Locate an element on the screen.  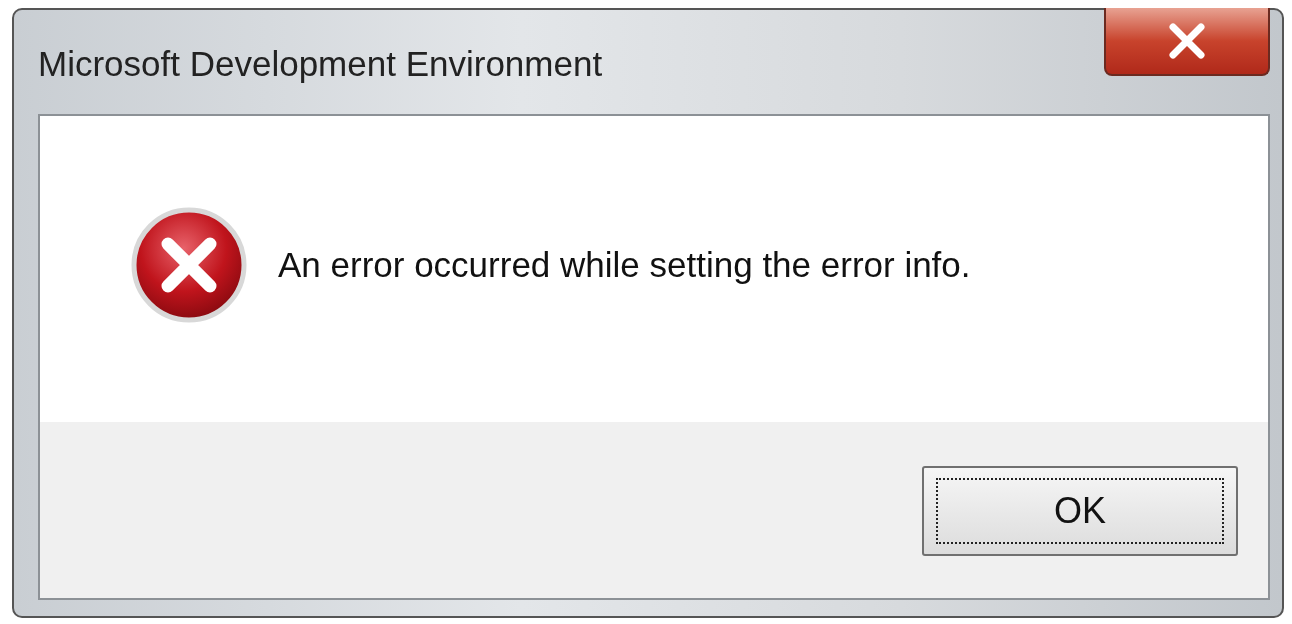
window-title: Microsoft Development Environment is located at coordinates (320, 64).